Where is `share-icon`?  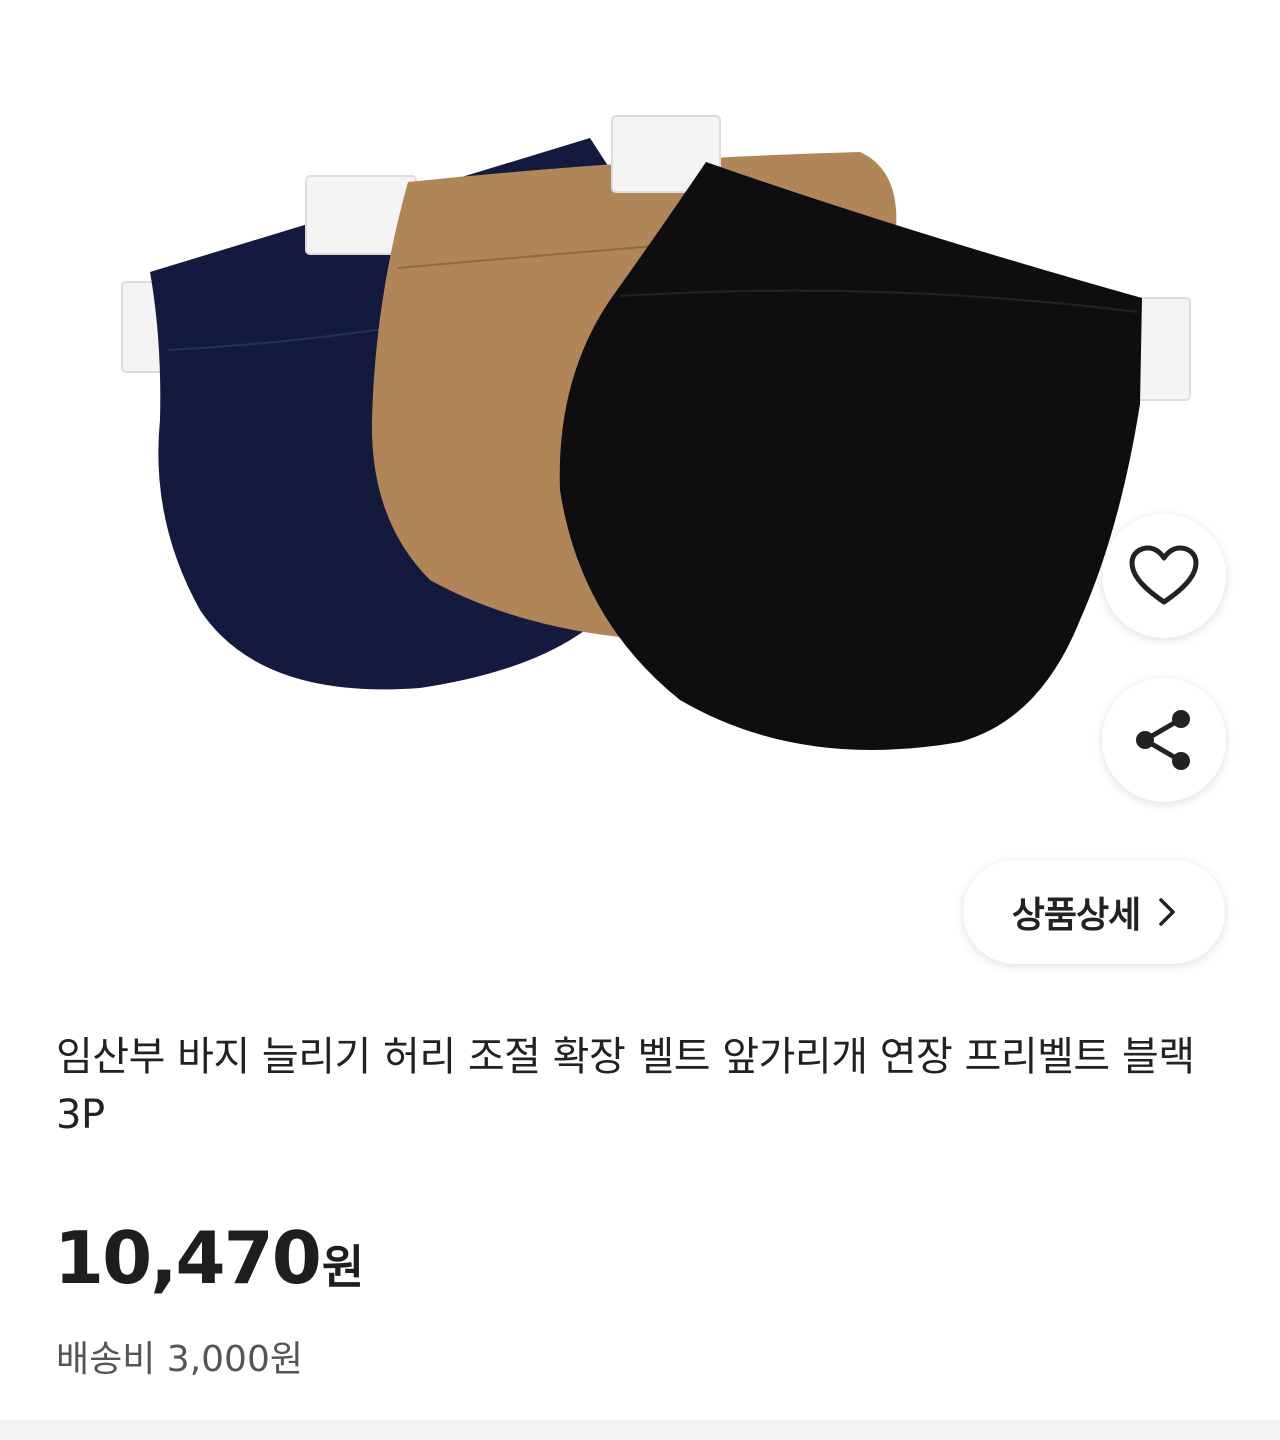
share-icon is located at coordinates (1163, 740).